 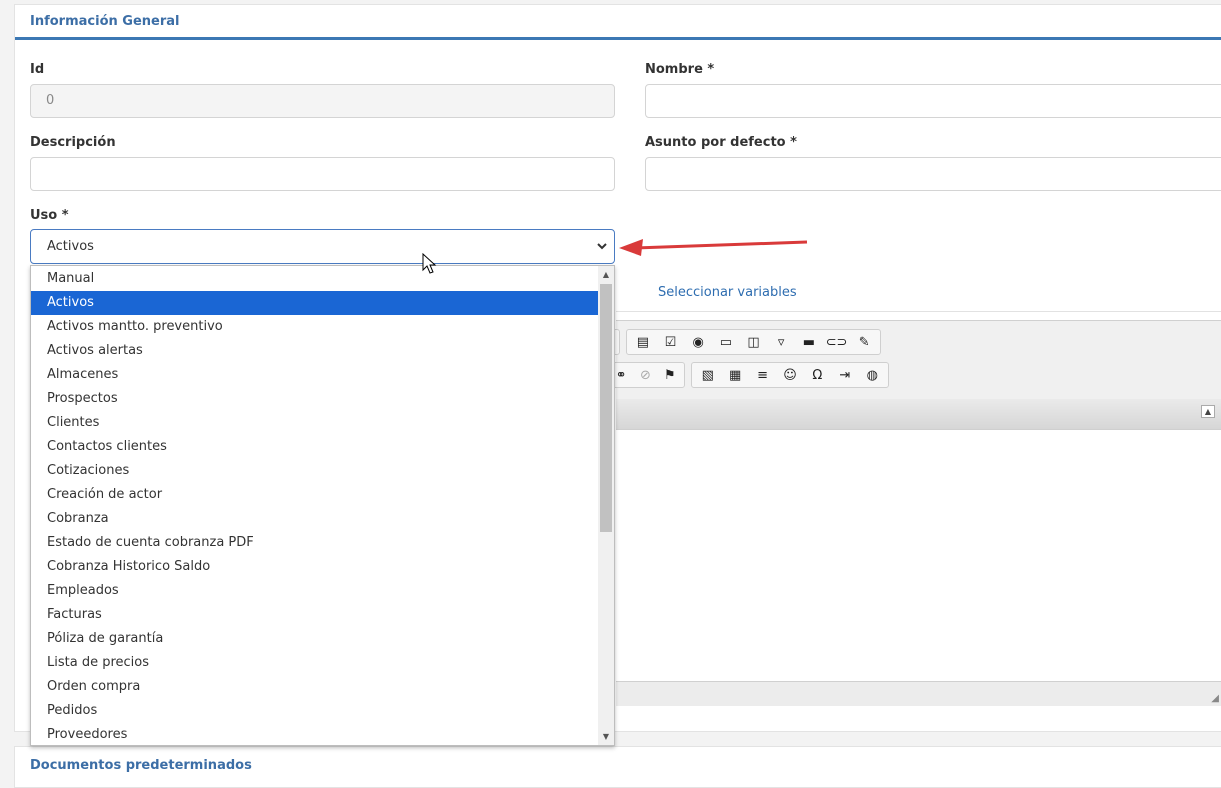 What do you see at coordinates (314, 519) in the screenshot?
I see `dropdown-option: Cobranza` at bounding box center [314, 519].